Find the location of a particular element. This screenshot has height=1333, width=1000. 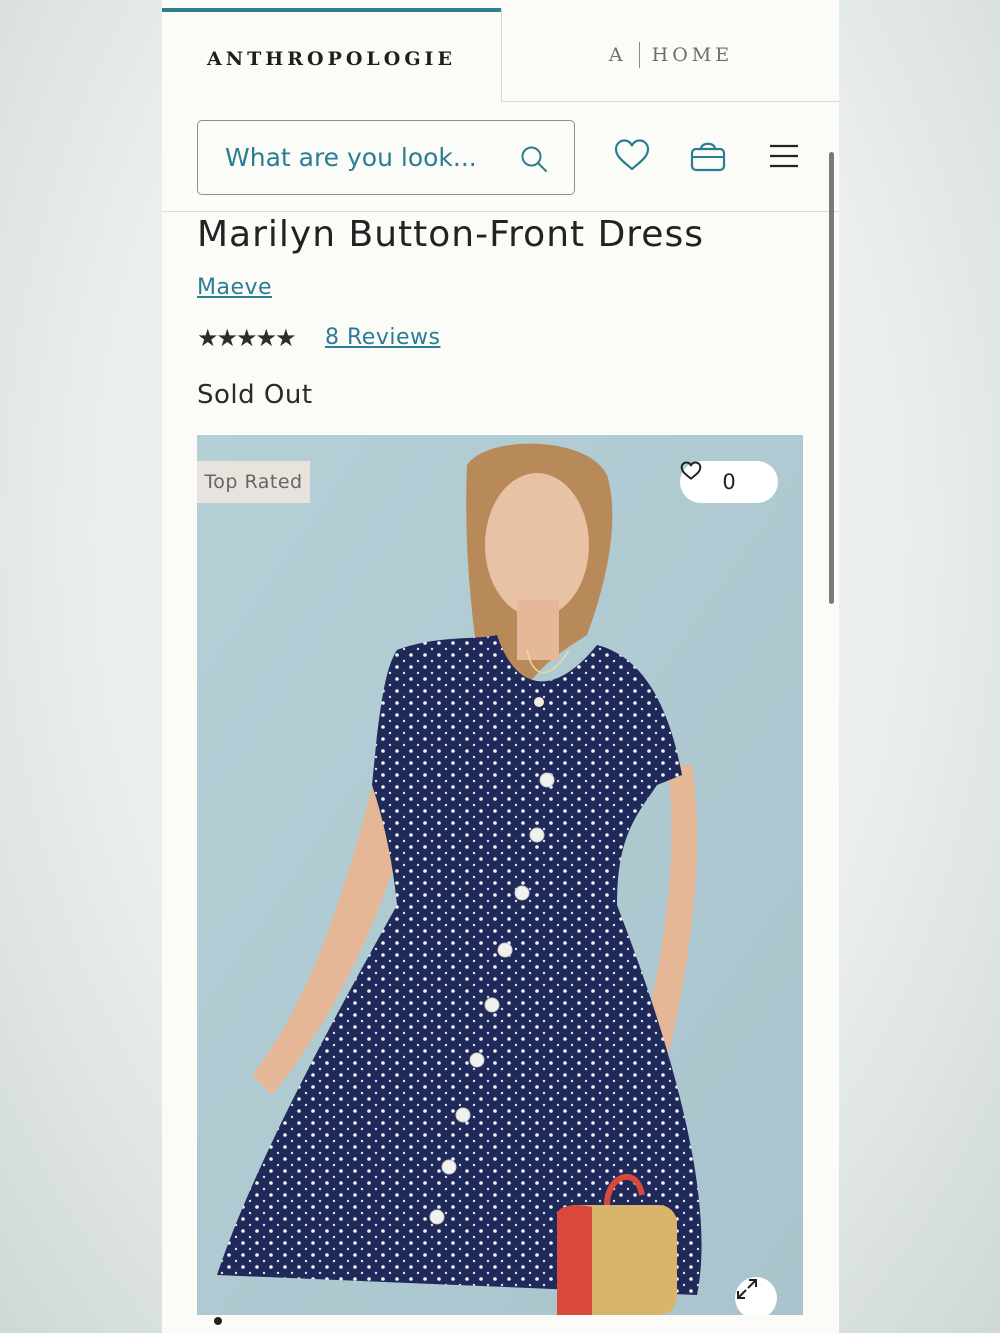

product-title: Marilyn Button-Front Dress is located at coordinates (450, 234).